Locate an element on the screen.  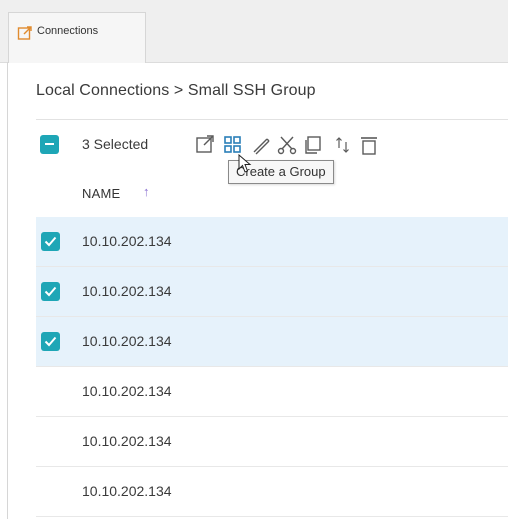
cut-icon is located at coordinates (287, 145).